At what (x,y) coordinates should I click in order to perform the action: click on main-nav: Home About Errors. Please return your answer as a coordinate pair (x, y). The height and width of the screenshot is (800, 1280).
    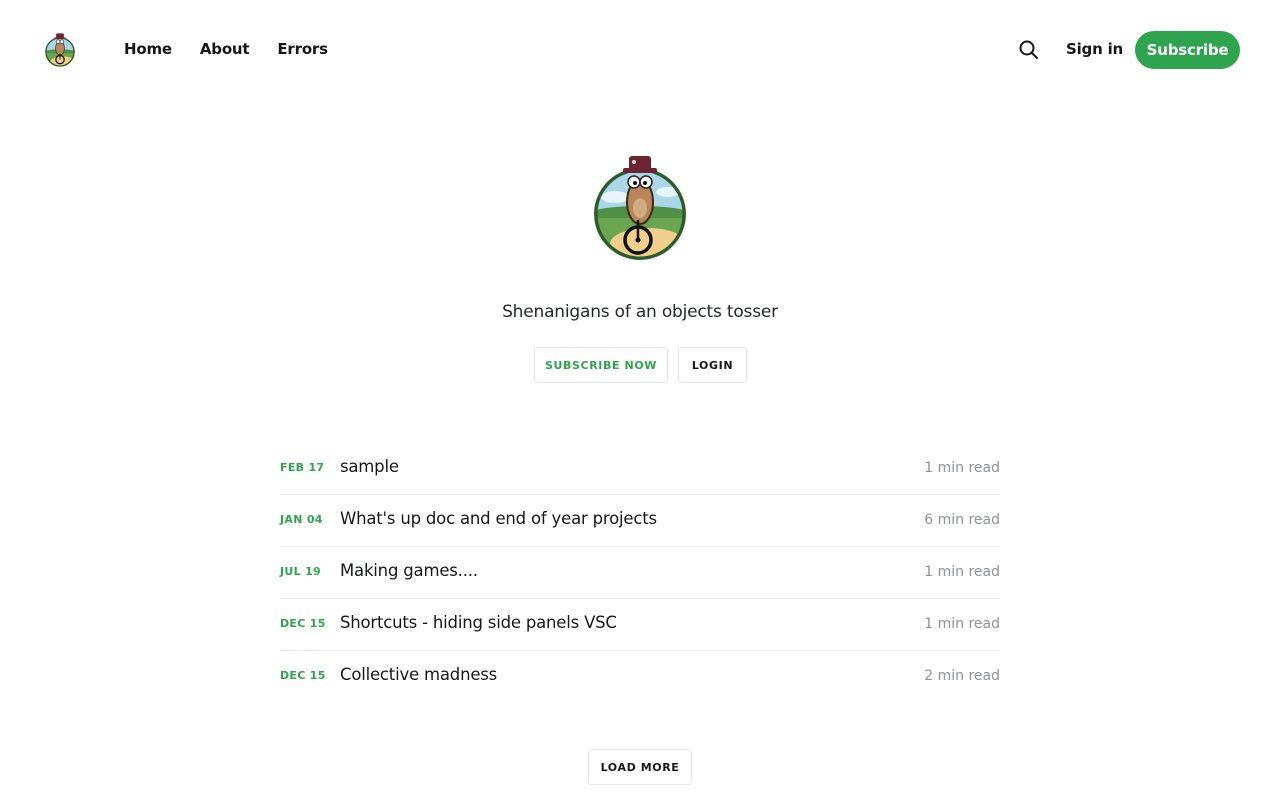
    Looking at the image, I should click on (226, 49).